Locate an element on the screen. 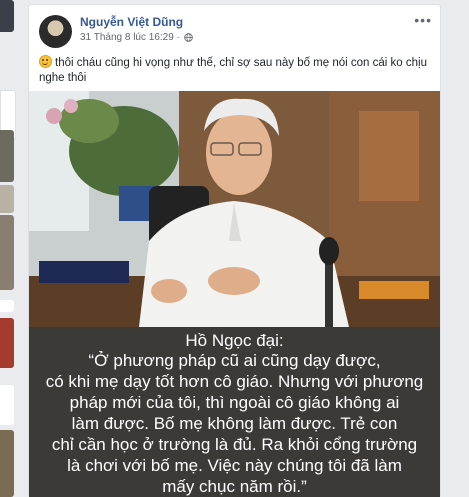 This screenshot has height=497, width=469. caption-line: làm được. Bố mẹ không làm được. Trẻ con is located at coordinates (234, 423).